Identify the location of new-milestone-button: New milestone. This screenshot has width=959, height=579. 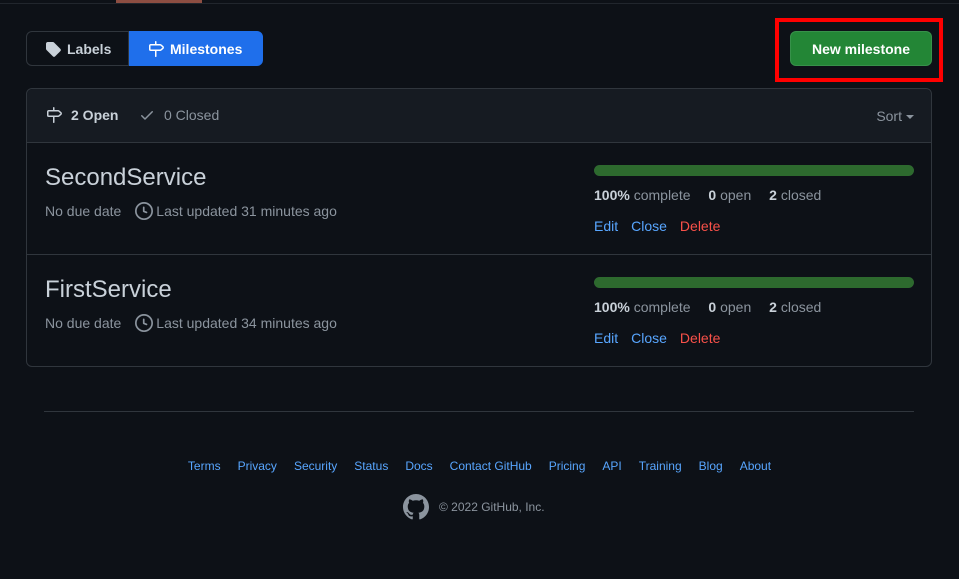
(861, 48).